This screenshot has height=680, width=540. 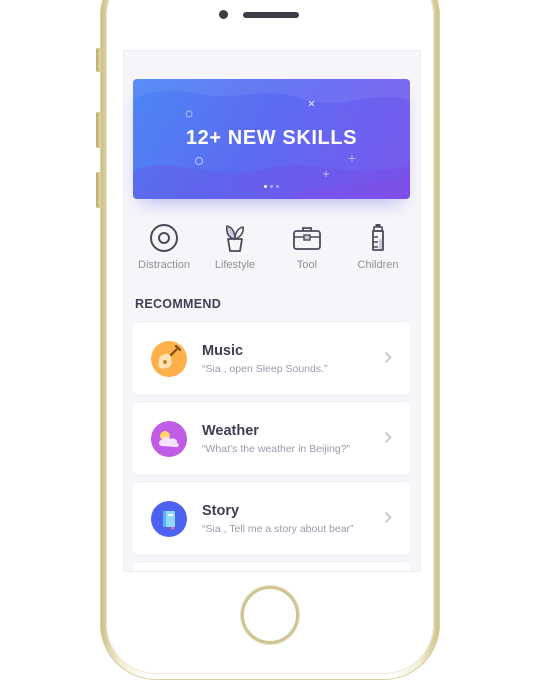 What do you see at coordinates (307, 265) in the screenshot?
I see `category-label: Tool` at bounding box center [307, 265].